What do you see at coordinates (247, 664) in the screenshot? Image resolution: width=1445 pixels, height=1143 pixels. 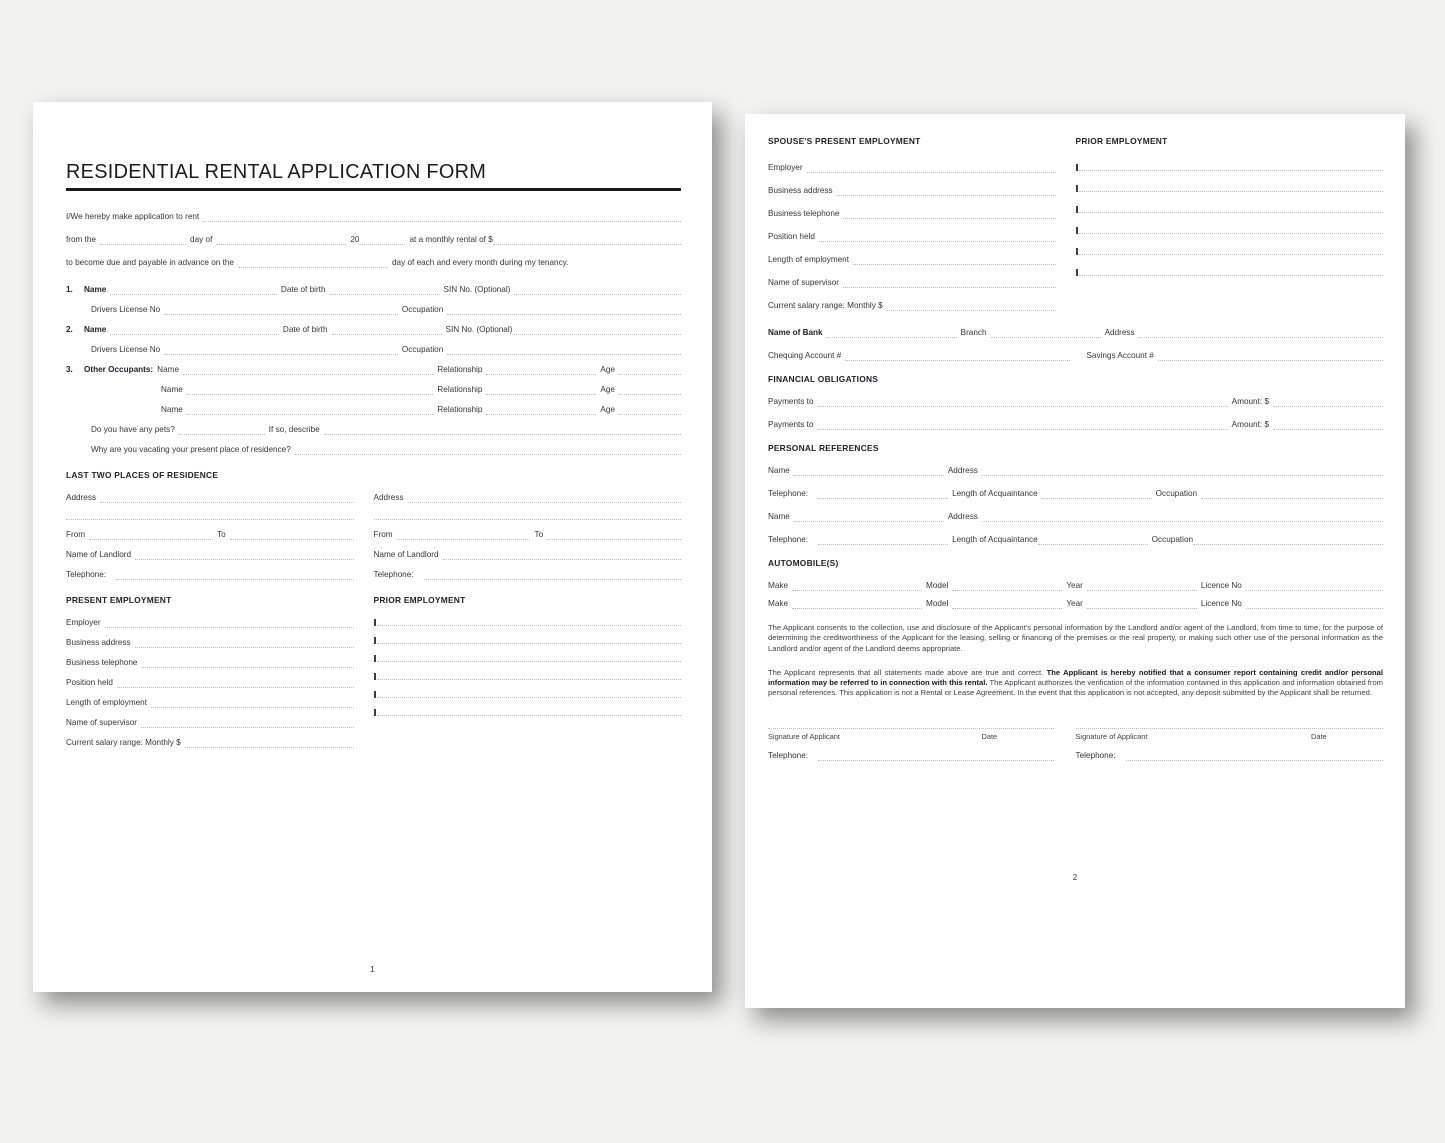 I see `present-business-telephone-field` at bounding box center [247, 664].